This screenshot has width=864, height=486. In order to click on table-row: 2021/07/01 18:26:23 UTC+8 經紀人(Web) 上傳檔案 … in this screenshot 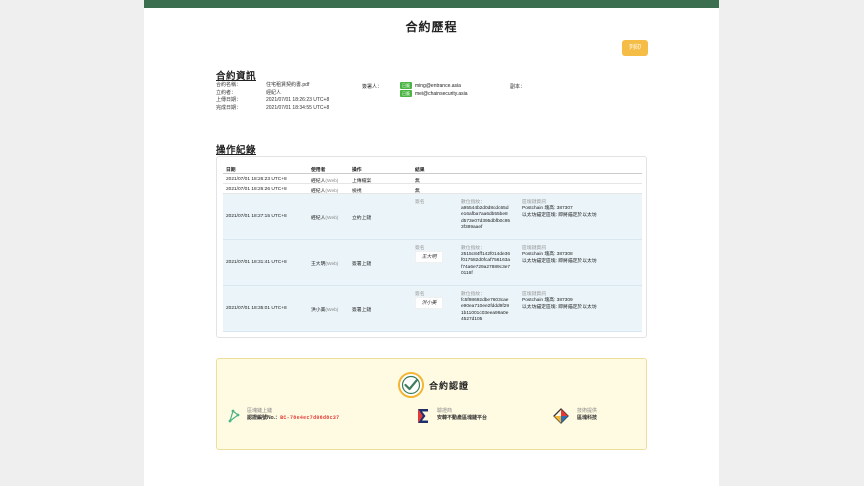, I will do `click(432, 179)`.